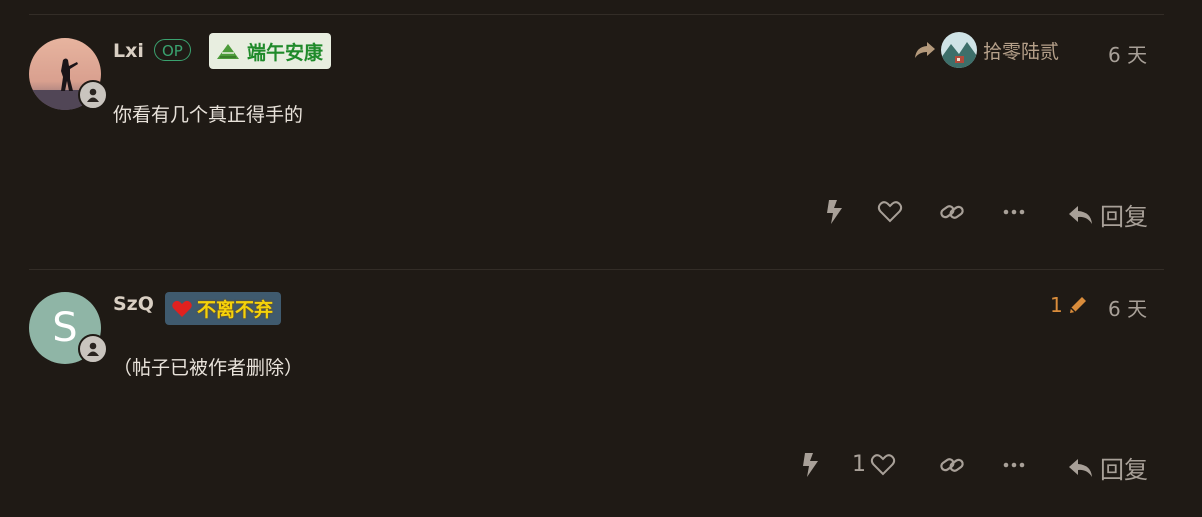  What do you see at coordinates (1056, 305) in the screenshot?
I see `edit-count: 1` at bounding box center [1056, 305].